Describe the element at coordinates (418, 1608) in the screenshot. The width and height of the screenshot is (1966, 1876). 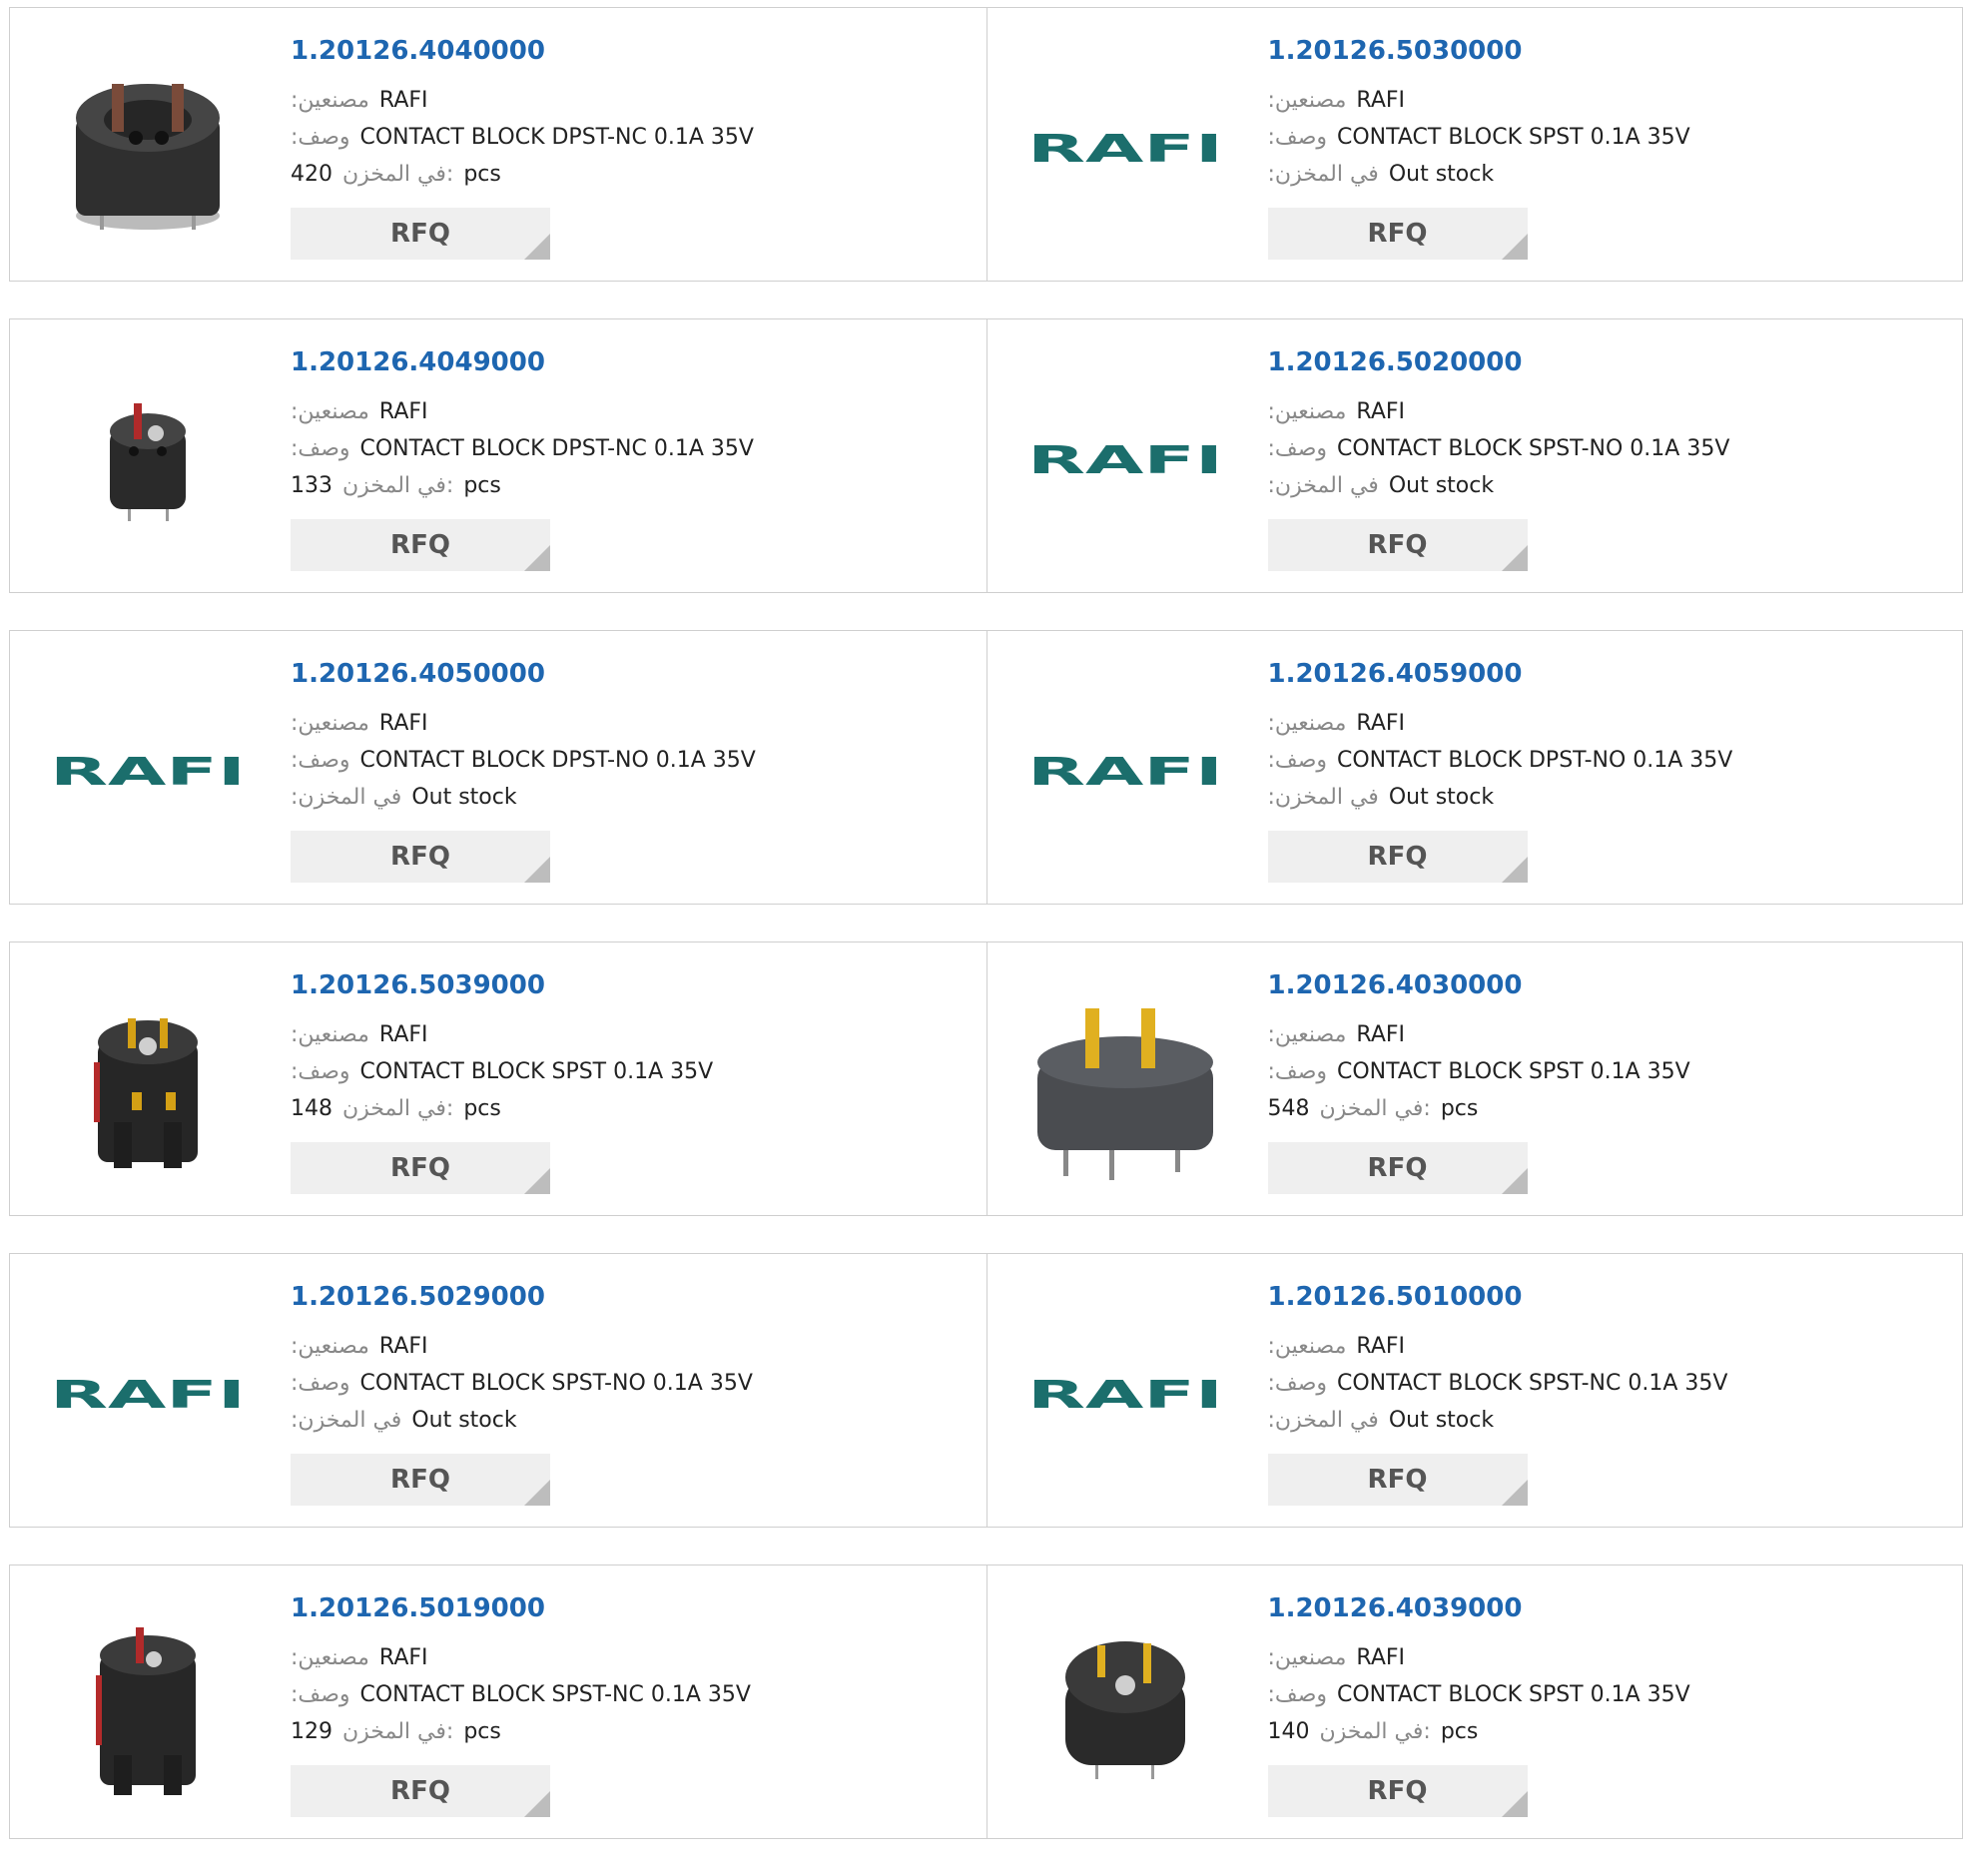
I see `part-number-link: 1.20126.5019000` at that location.